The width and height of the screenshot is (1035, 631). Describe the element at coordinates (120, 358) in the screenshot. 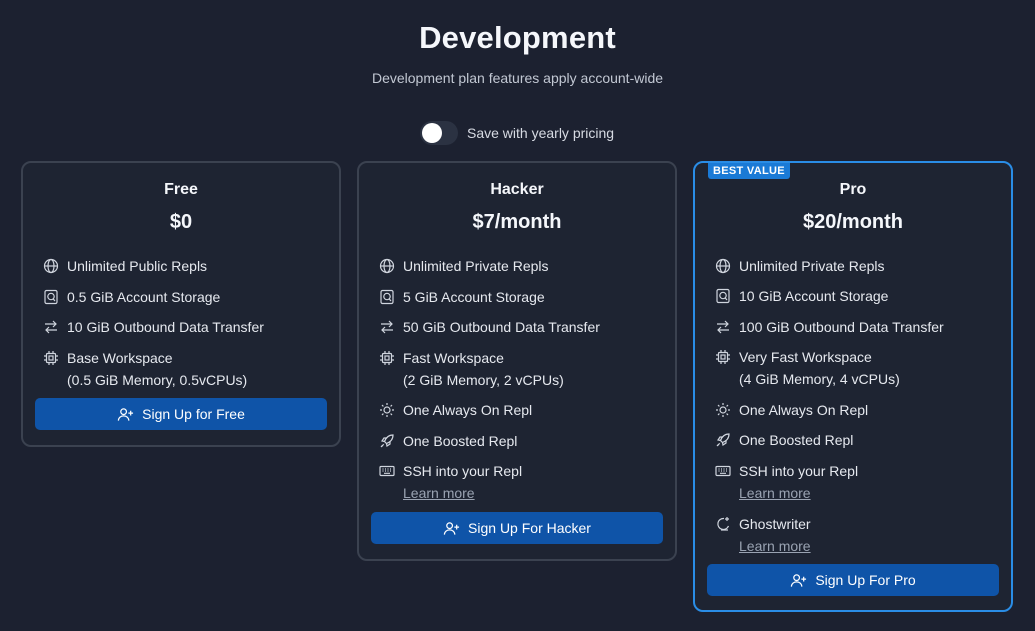

I see `feature-text: Base Workspace` at that location.